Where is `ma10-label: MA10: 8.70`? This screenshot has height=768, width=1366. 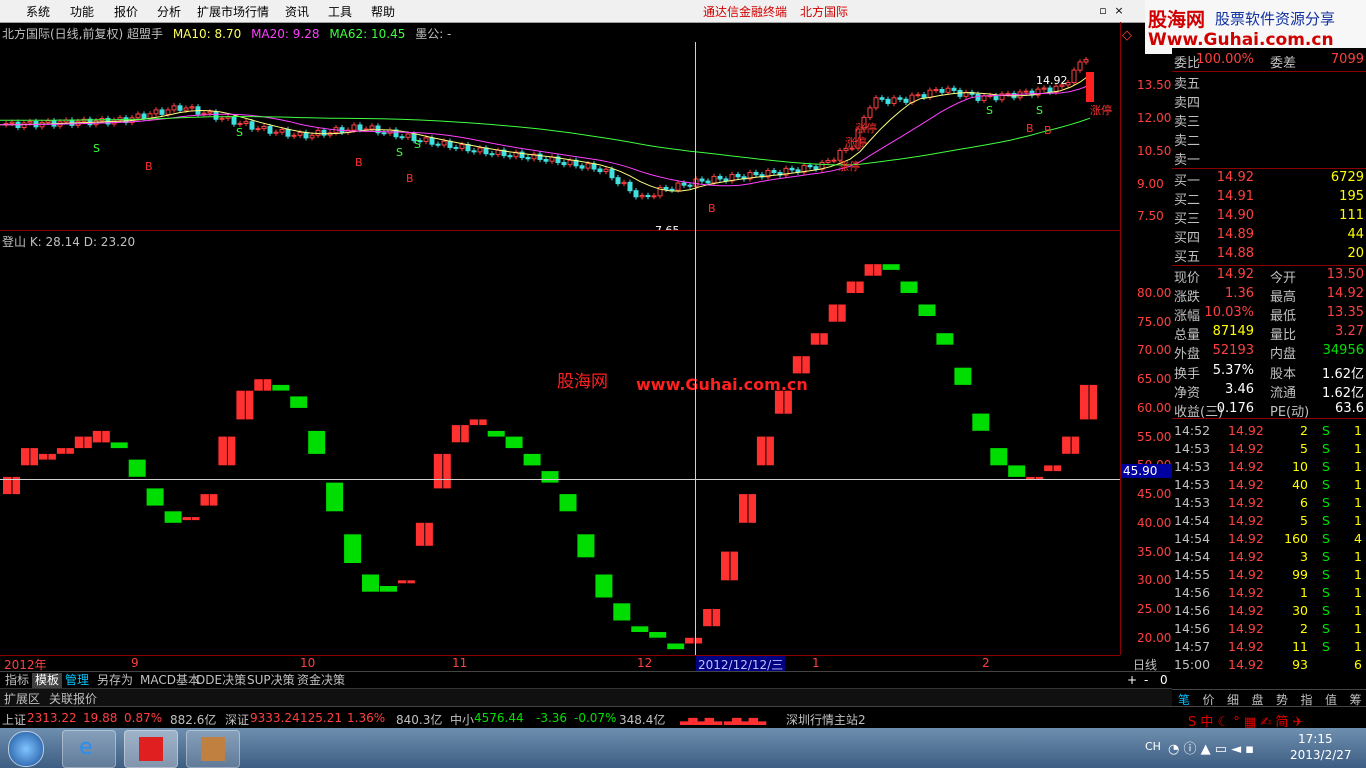
ma10-label: MA10: 8.70 is located at coordinates (207, 34).